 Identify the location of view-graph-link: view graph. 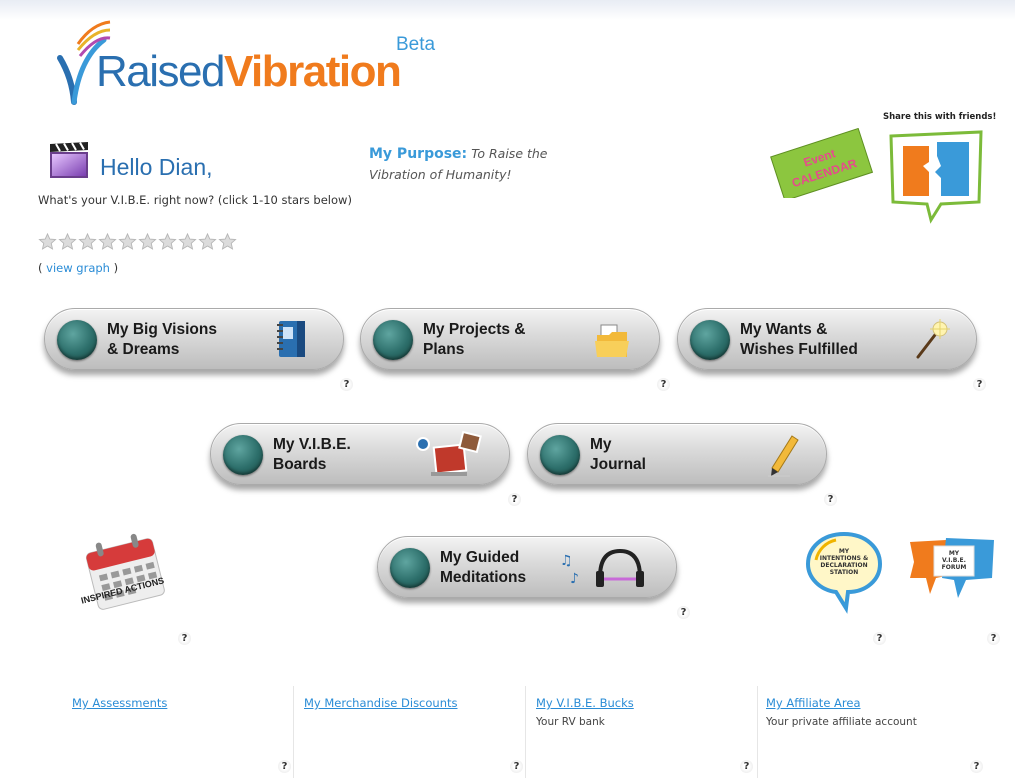
(78, 268).